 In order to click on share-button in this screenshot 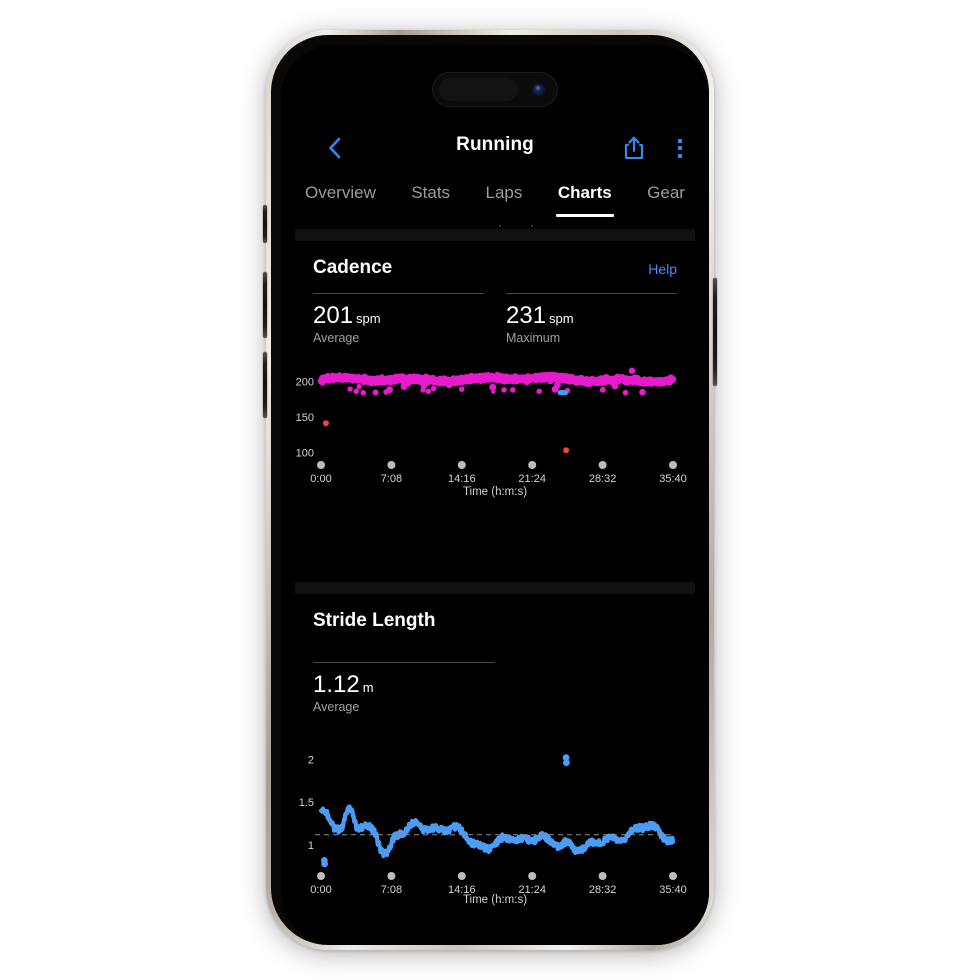, I will do `click(634, 148)`.